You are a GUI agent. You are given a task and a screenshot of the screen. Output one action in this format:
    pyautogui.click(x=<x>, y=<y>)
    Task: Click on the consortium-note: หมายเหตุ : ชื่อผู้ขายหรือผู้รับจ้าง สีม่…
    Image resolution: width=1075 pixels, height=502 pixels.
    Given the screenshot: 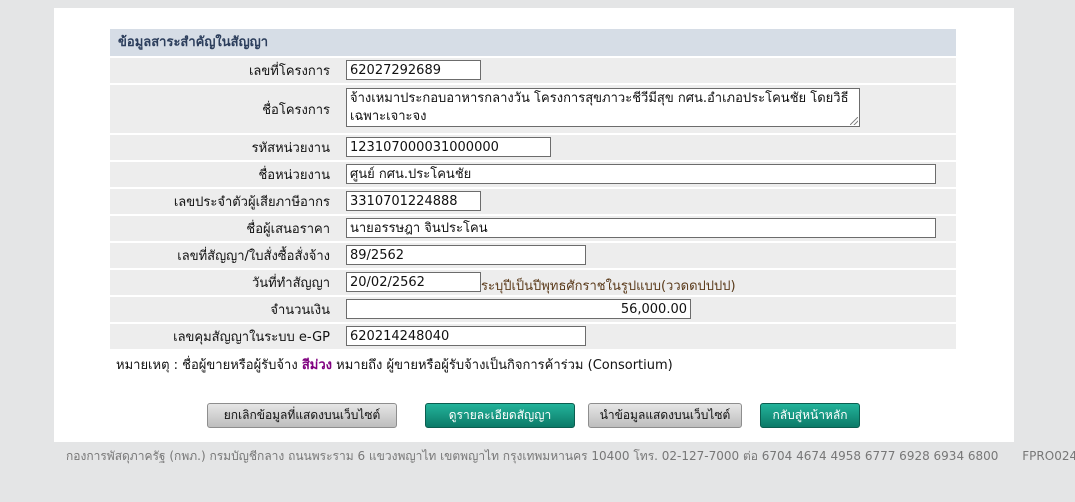 What is the action you would take?
    pyautogui.click(x=394, y=364)
    